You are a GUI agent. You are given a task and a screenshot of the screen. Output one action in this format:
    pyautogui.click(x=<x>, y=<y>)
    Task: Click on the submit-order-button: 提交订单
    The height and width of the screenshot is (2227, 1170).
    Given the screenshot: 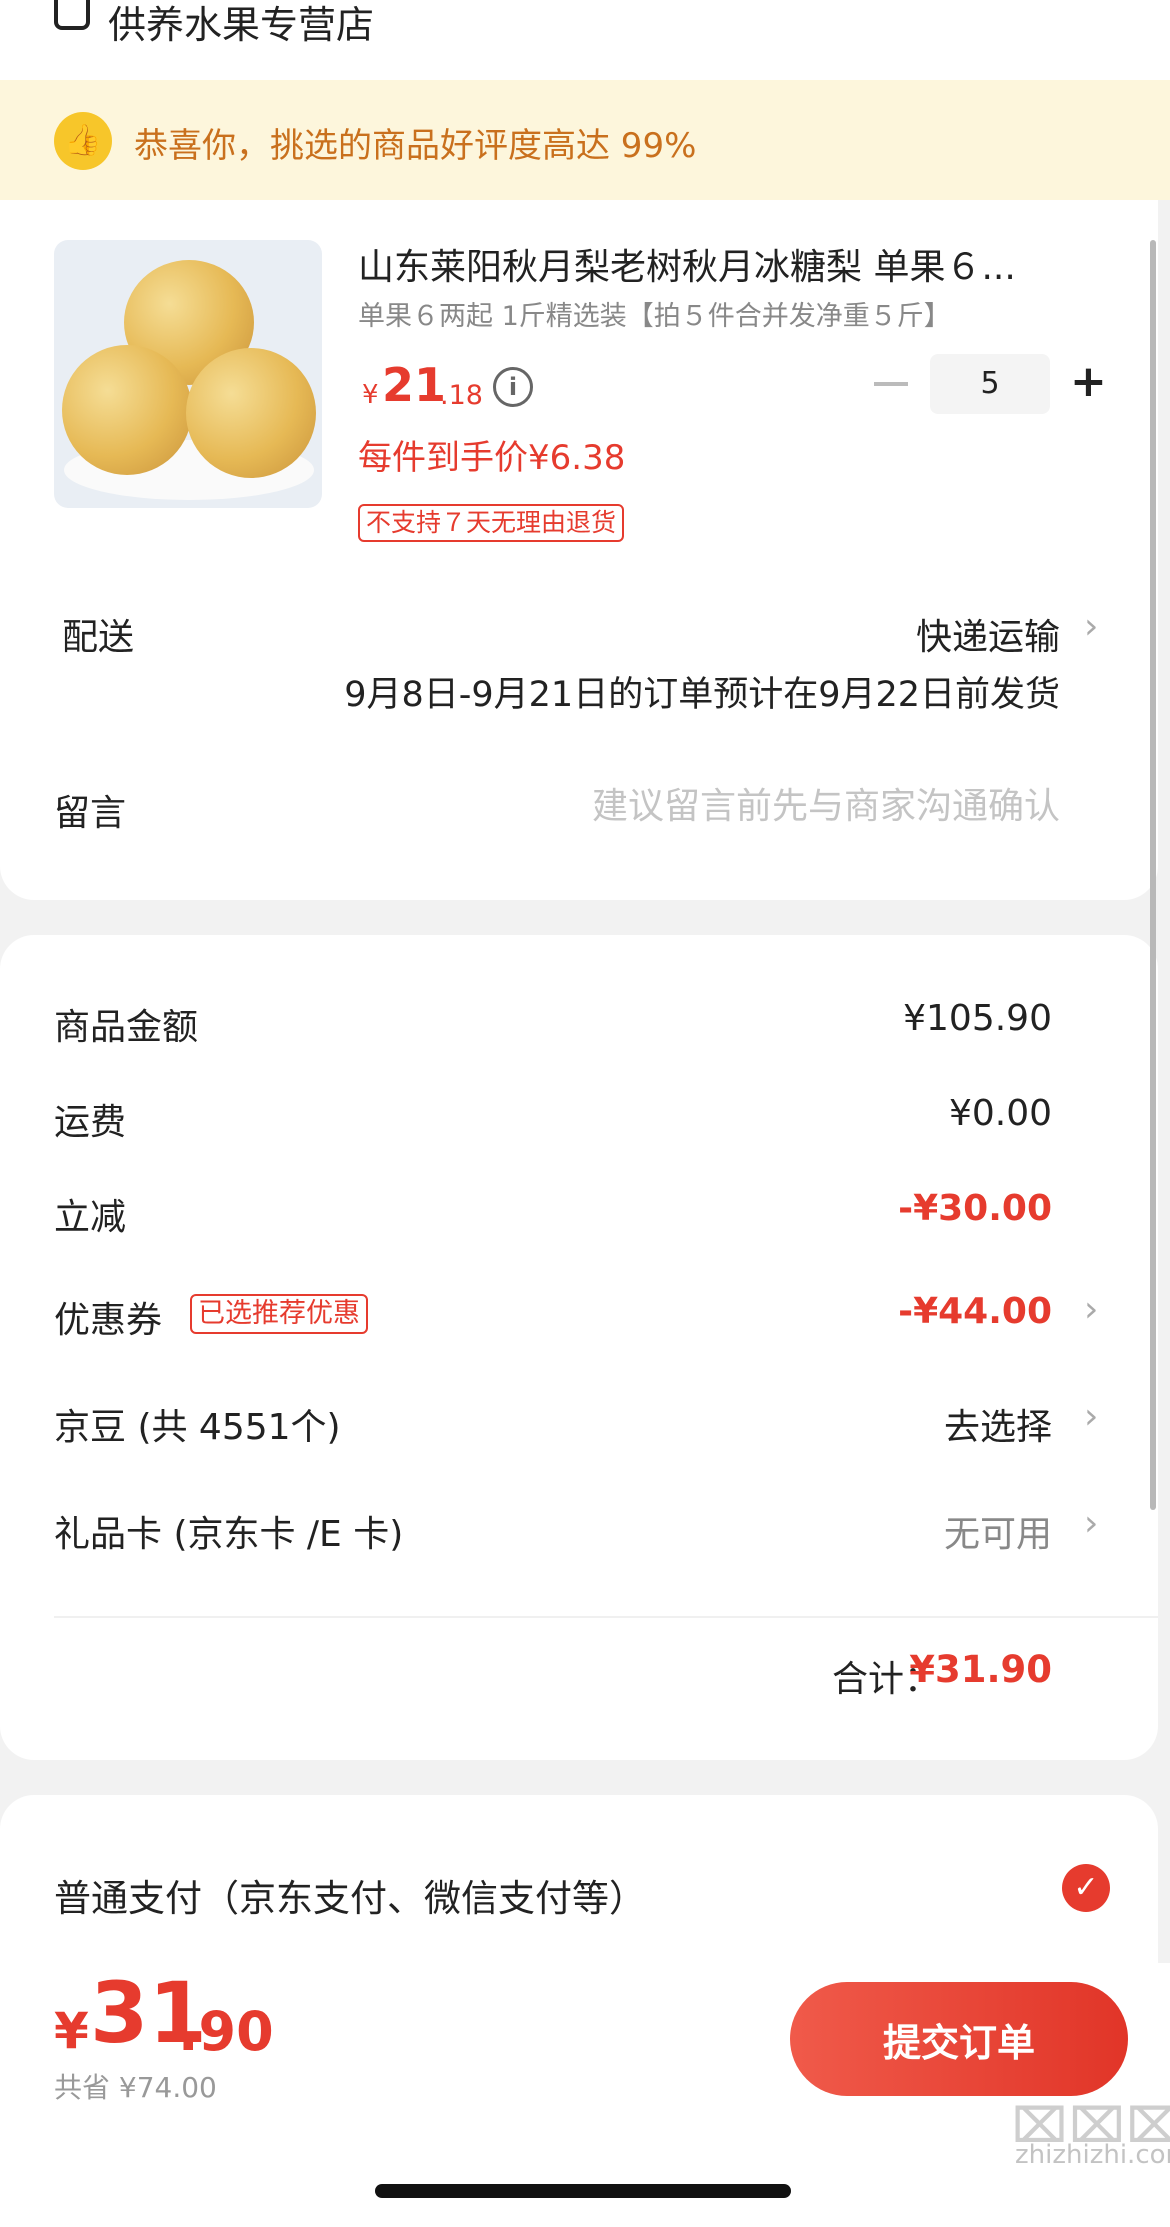 What is the action you would take?
    pyautogui.click(x=959, y=2039)
    